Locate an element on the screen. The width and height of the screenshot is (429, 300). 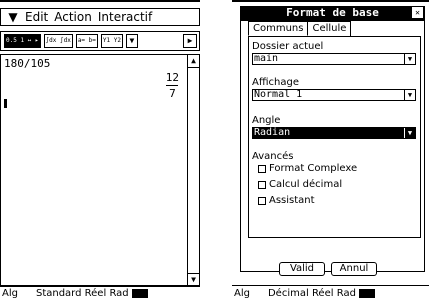
valid-button: Valid is located at coordinates (302, 269).